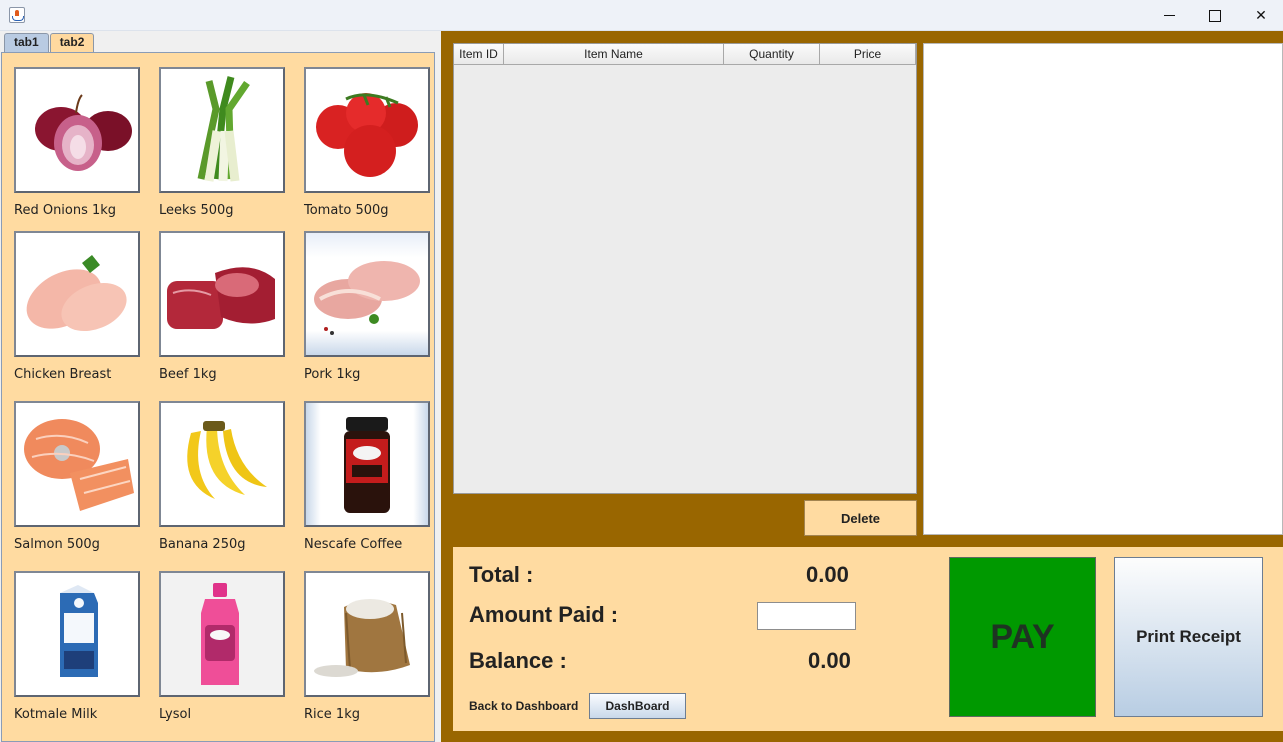 The height and width of the screenshot is (742, 1283). What do you see at coordinates (332, 714) in the screenshot?
I see `product-label: Rice 1kg` at bounding box center [332, 714].